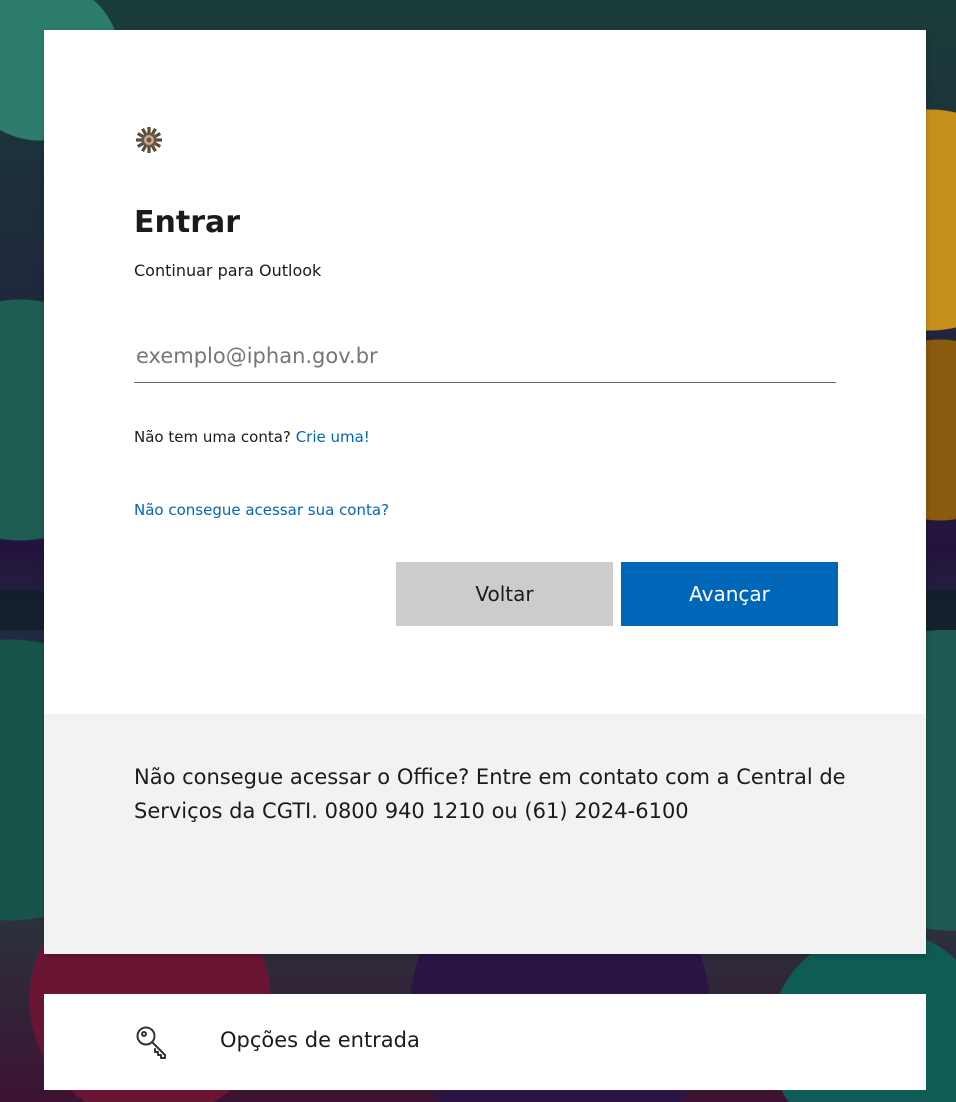 This screenshot has height=1102, width=956. I want to click on signin-options-button: Opções de entrada, so click(485, 1042).